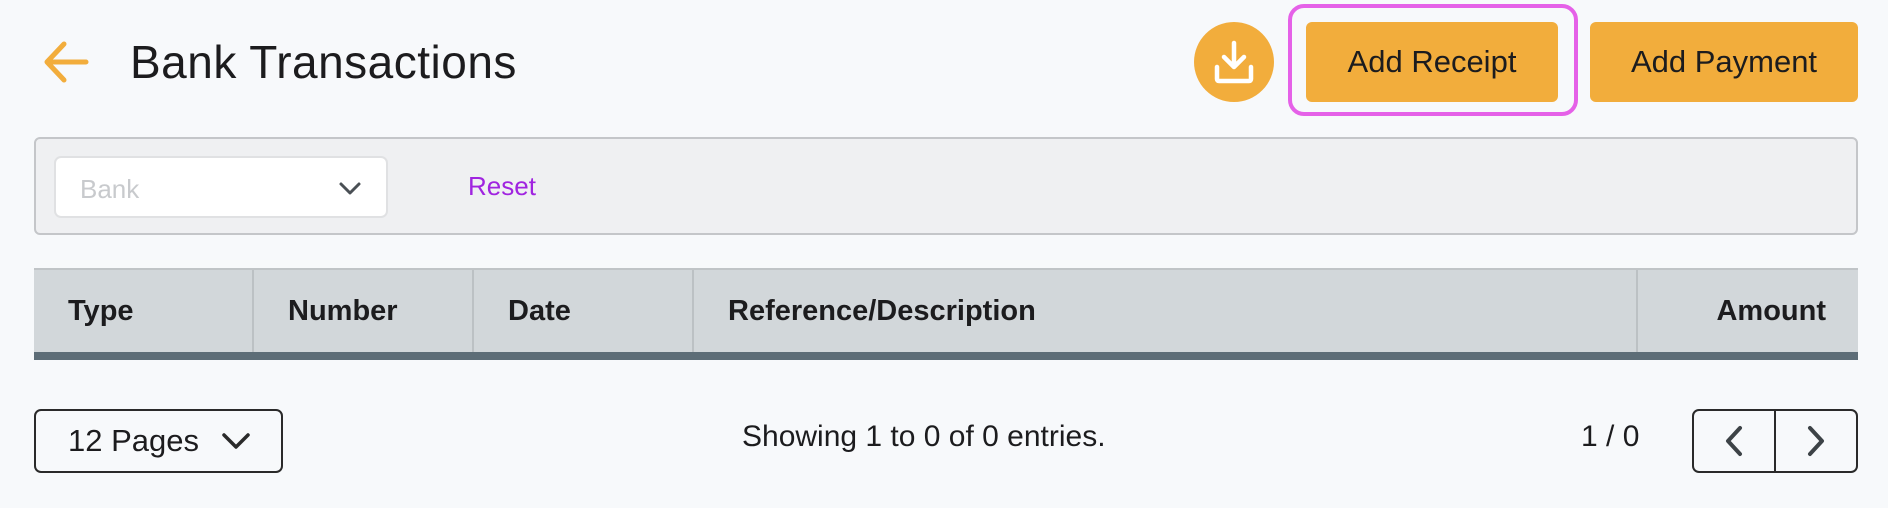 The width and height of the screenshot is (1888, 508). What do you see at coordinates (1748, 311) in the screenshot?
I see `column-header-amount: Amount` at bounding box center [1748, 311].